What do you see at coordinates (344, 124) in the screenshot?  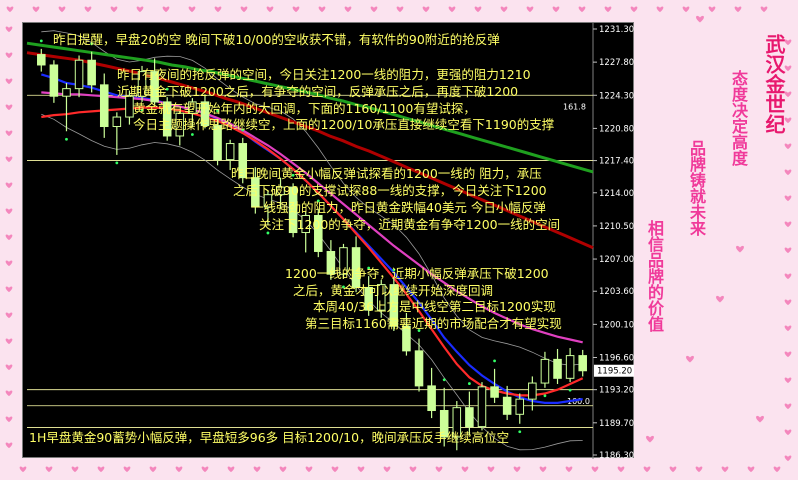 I see `annotation-para1-line4: 今日主题操作思路继续空，上面的1200/10承压直接继续空看下1190的支撑` at bounding box center [344, 124].